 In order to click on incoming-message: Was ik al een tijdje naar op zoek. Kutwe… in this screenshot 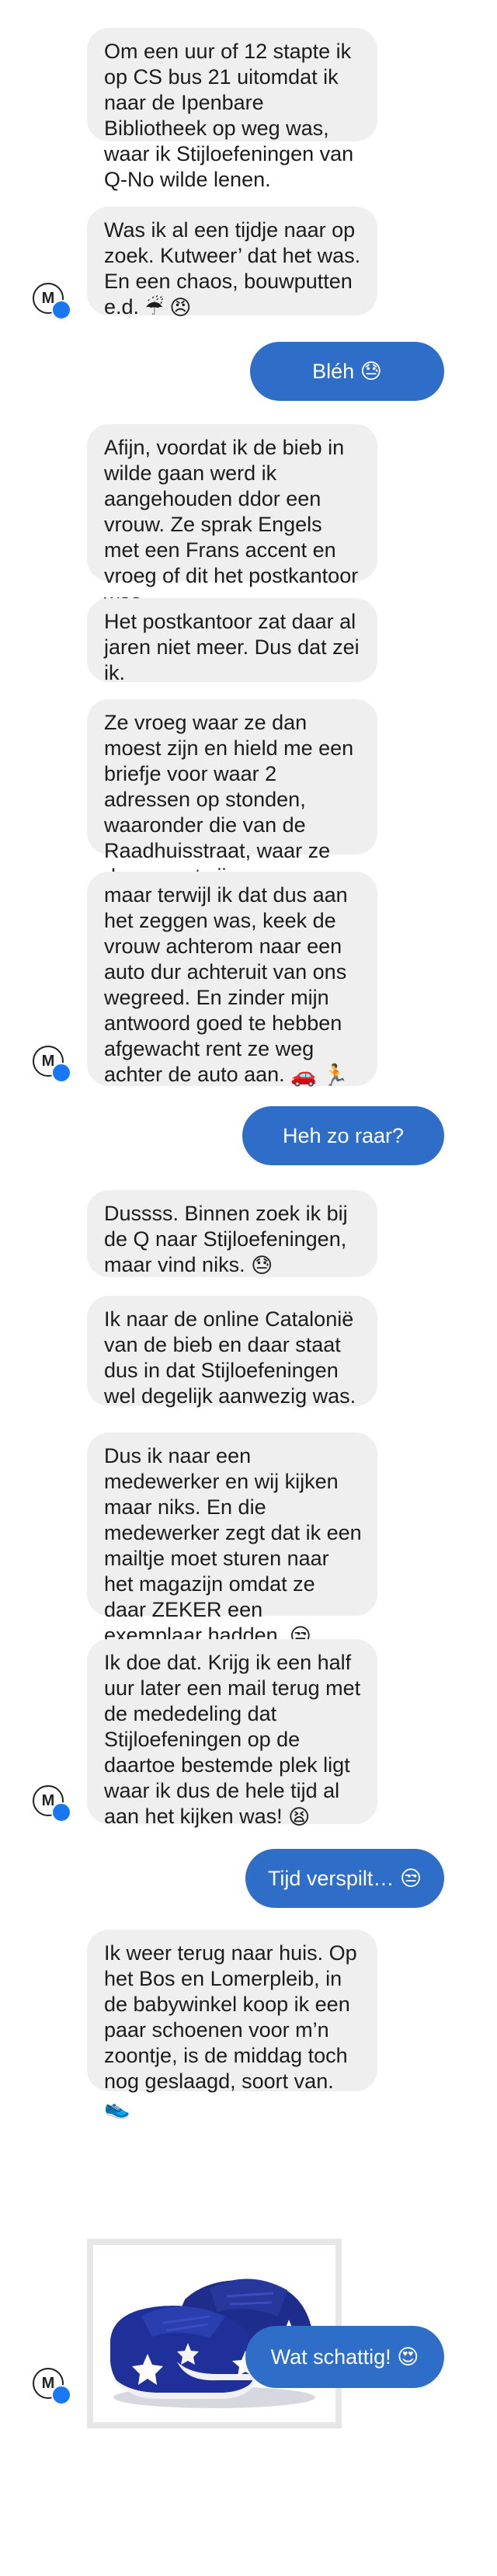, I will do `click(232, 263)`.